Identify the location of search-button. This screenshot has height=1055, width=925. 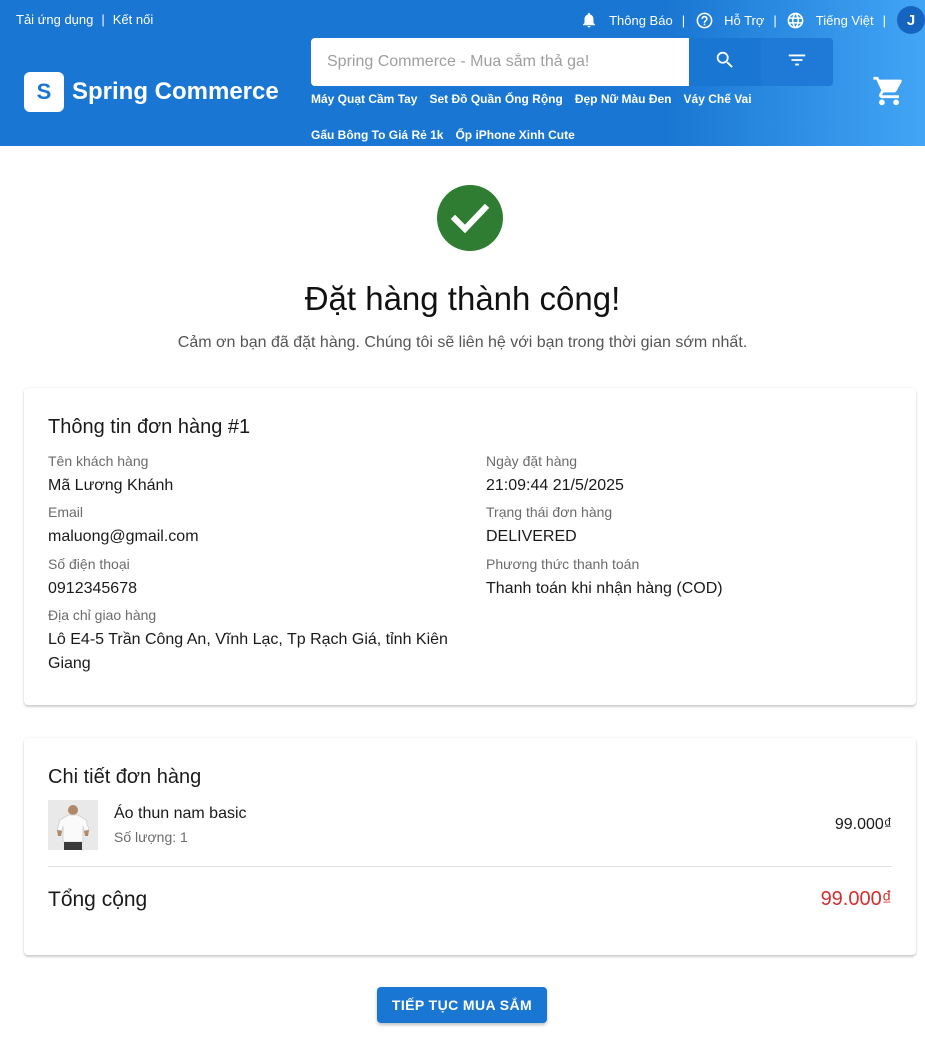
(725, 62).